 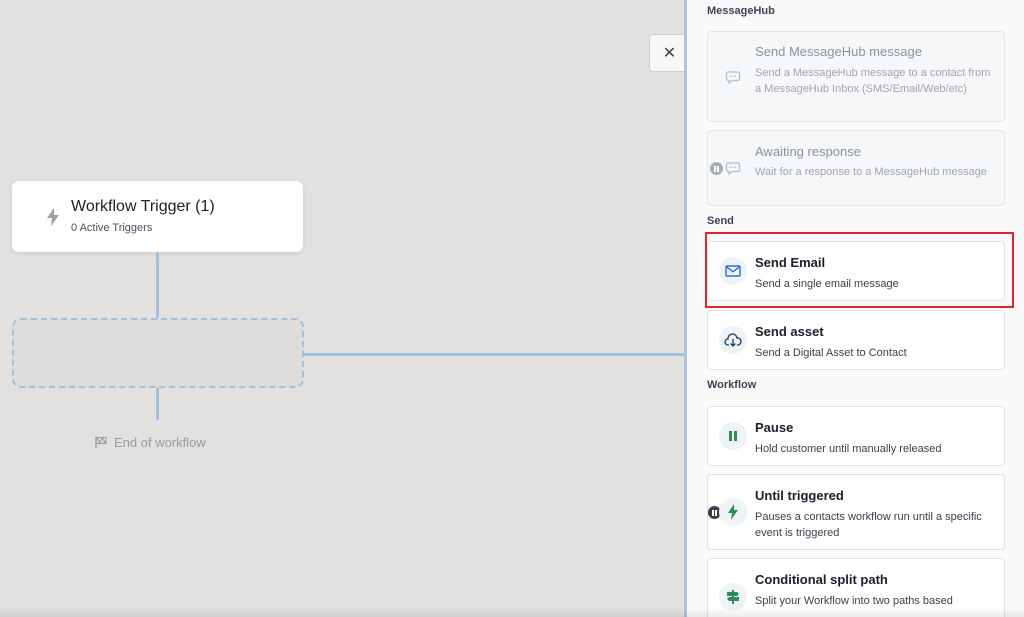 I want to click on pause-icon, so click(x=733, y=436).